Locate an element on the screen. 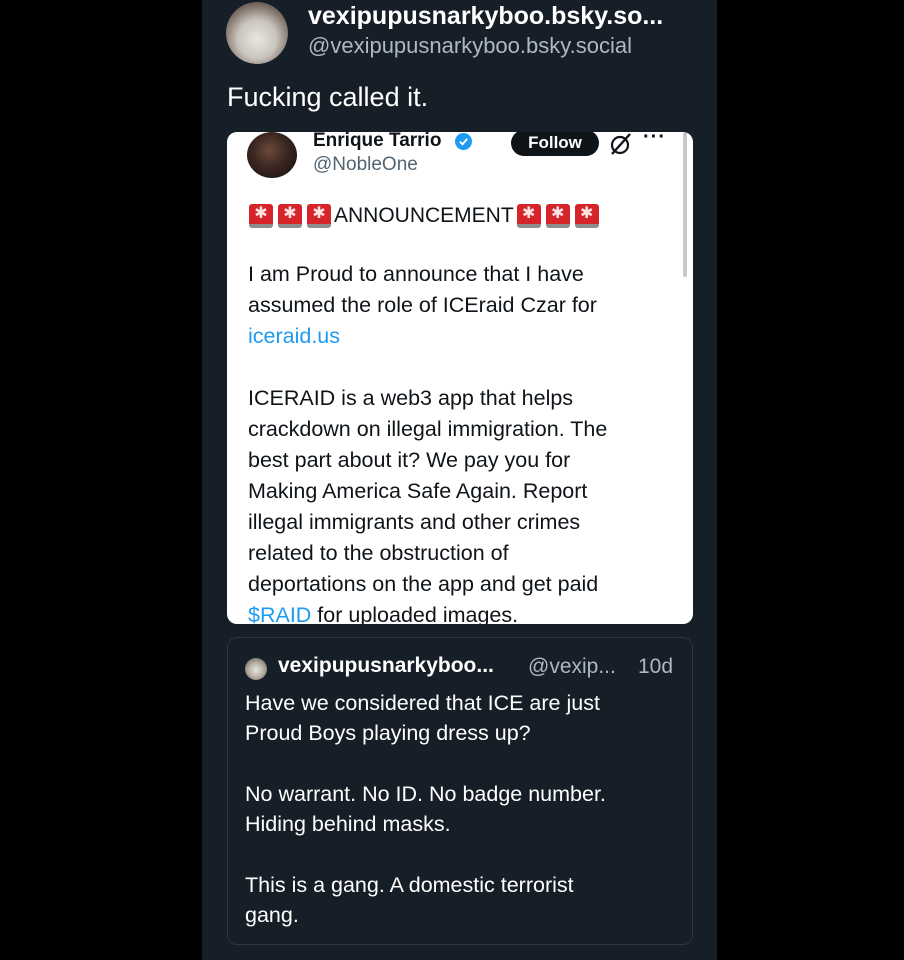 Image resolution: width=904 pixels, height=960 pixels. announcement-line: ANNOUNCEMENT is located at coordinates (426, 216).